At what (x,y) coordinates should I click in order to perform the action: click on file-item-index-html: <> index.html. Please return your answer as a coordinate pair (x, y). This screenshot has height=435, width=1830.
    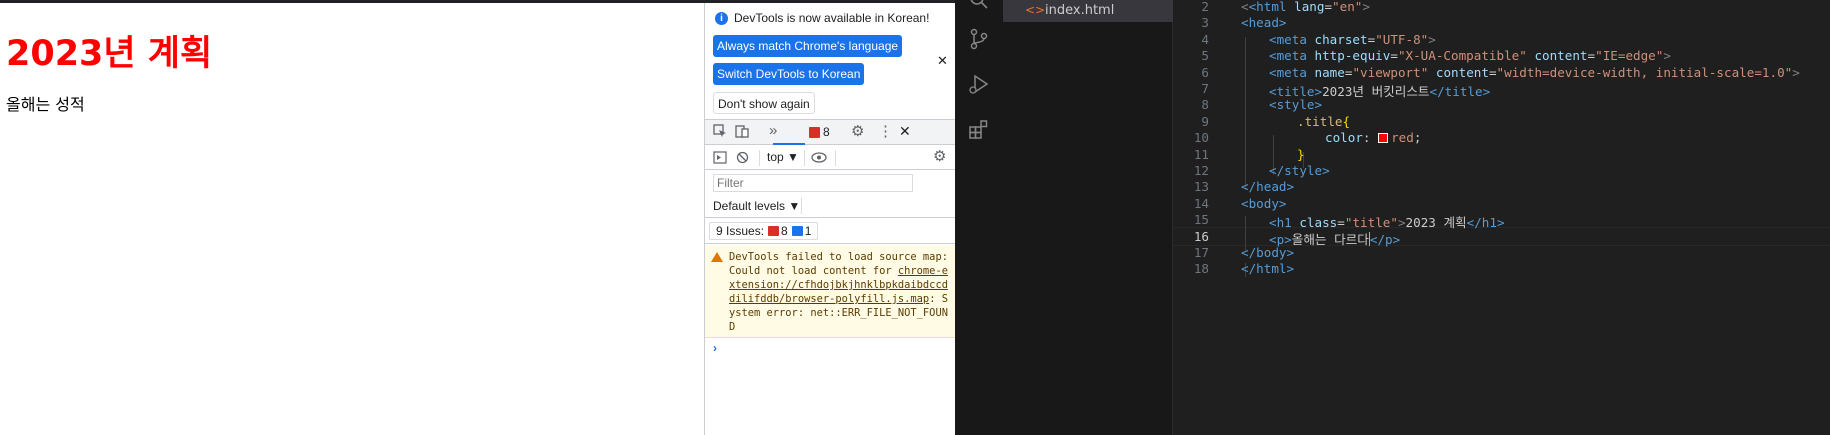
    Looking at the image, I should click on (1088, 11).